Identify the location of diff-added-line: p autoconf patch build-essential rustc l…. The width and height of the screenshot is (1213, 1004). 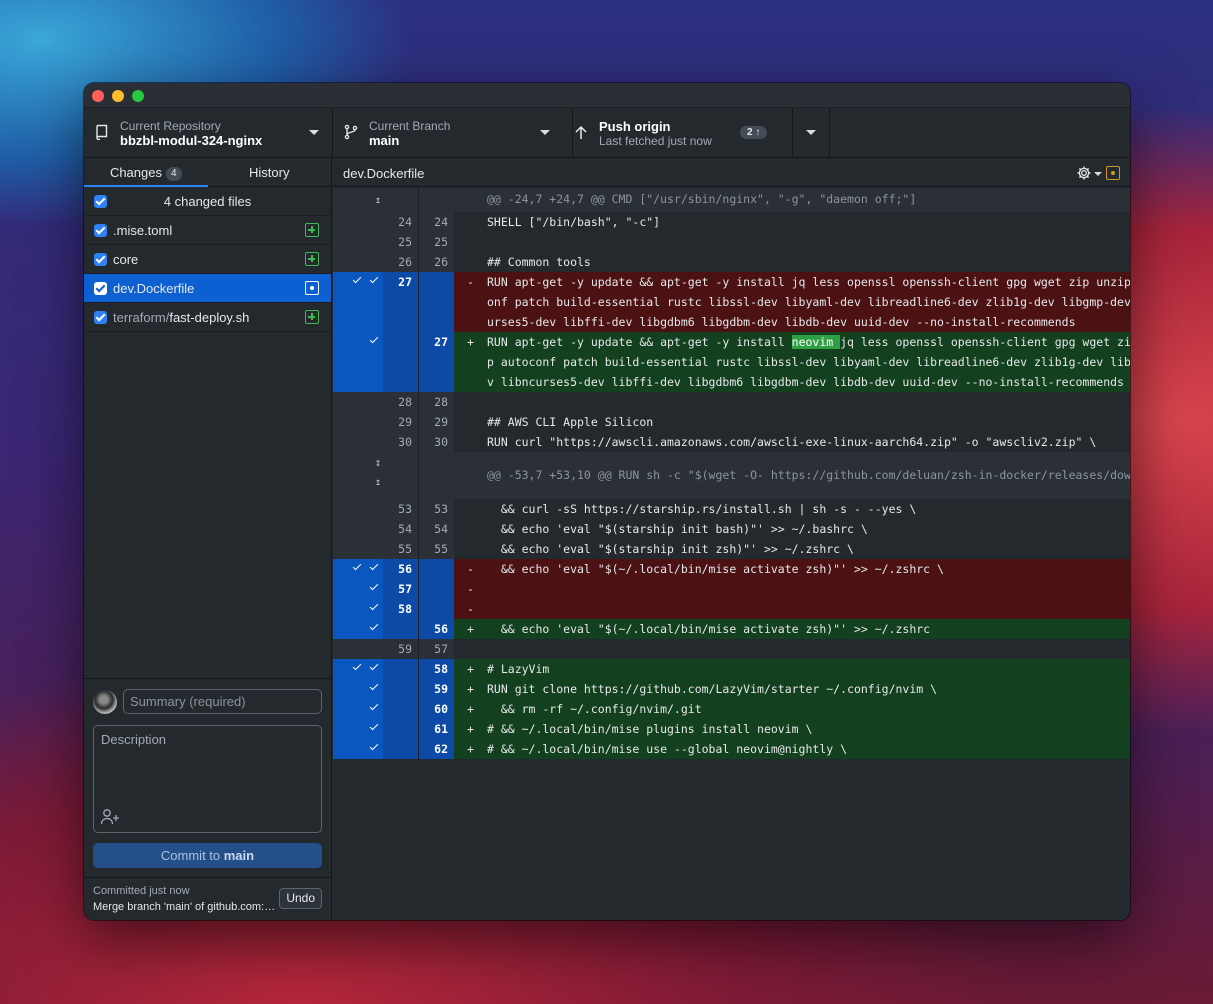
(731, 362).